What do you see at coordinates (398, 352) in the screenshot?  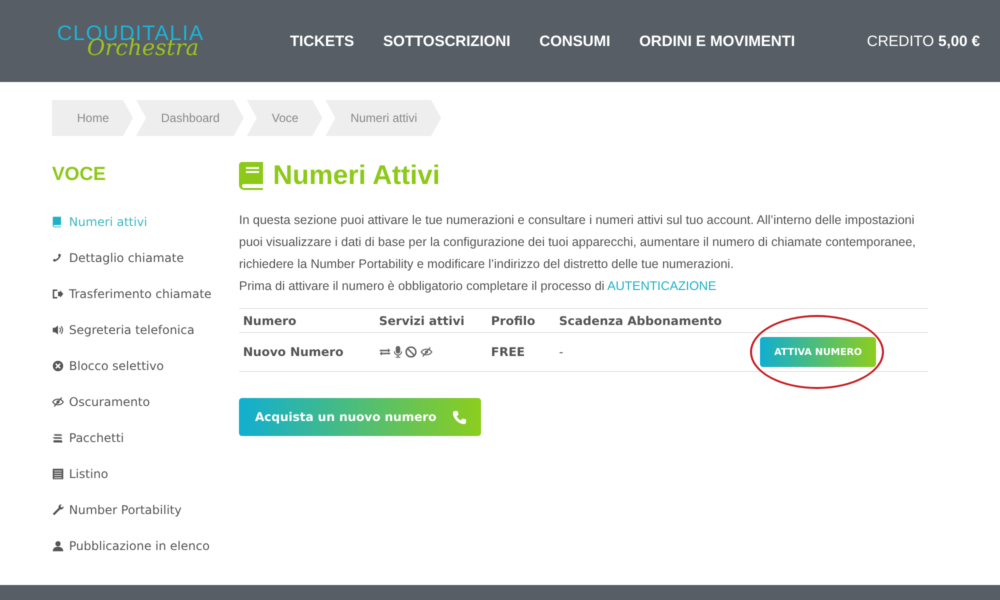 I see `microphone-icon` at bounding box center [398, 352].